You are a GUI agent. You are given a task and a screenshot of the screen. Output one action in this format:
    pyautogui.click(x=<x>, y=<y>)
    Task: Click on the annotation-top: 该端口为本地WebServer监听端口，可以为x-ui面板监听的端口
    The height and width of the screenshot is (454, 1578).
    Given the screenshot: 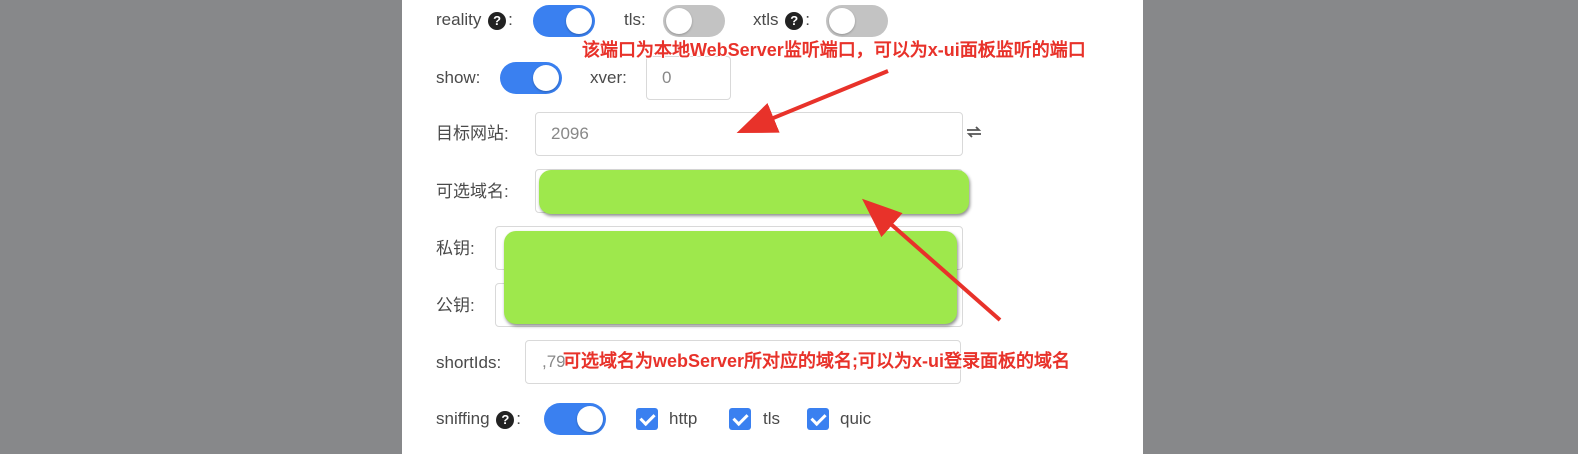 What is the action you would take?
    pyautogui.click(x=834, y=50)
    